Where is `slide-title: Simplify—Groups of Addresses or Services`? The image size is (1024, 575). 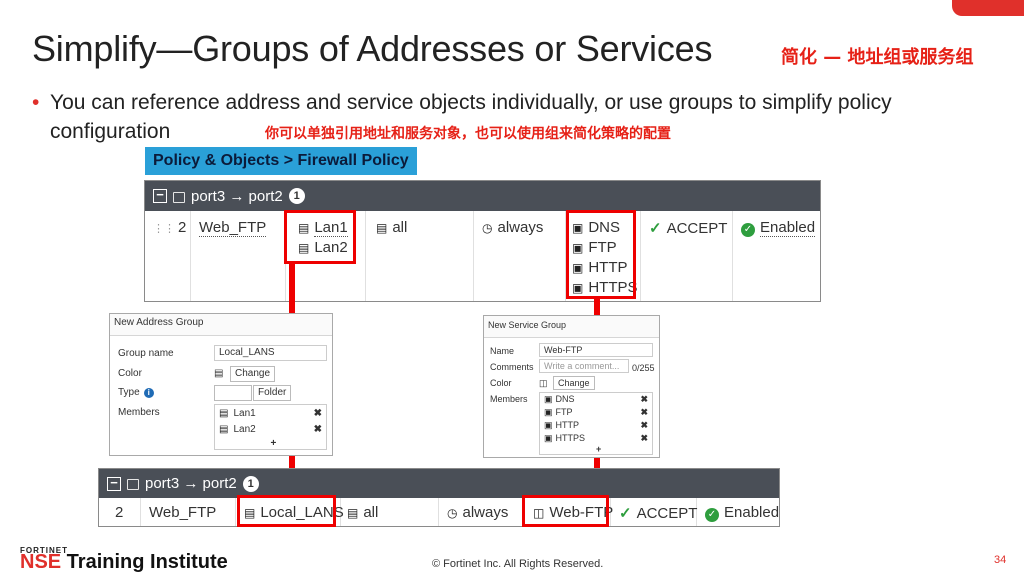
slide-title: Simplify—Groups of Addresses or Services is located at coordinates (372, 48).